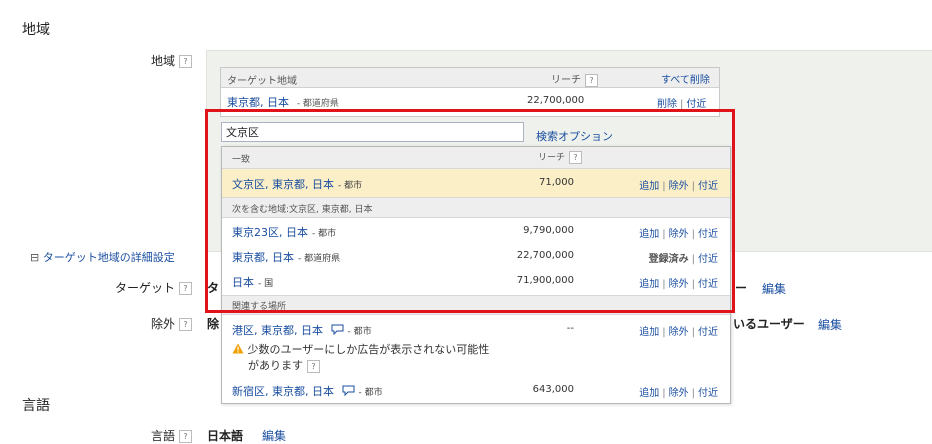  What do you see at coordinates (774, 288) in the screenshot?
I see `target-edit-link: 編集` at bounding box center [774, 288].